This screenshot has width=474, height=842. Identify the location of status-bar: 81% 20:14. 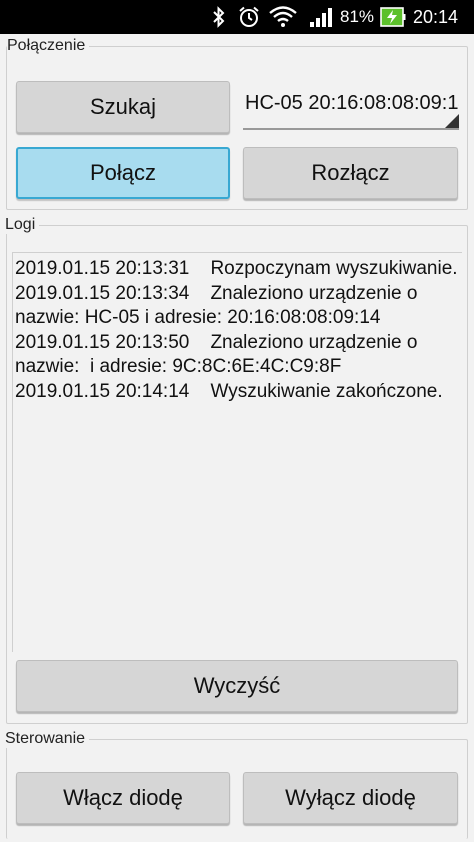
(237, 17).